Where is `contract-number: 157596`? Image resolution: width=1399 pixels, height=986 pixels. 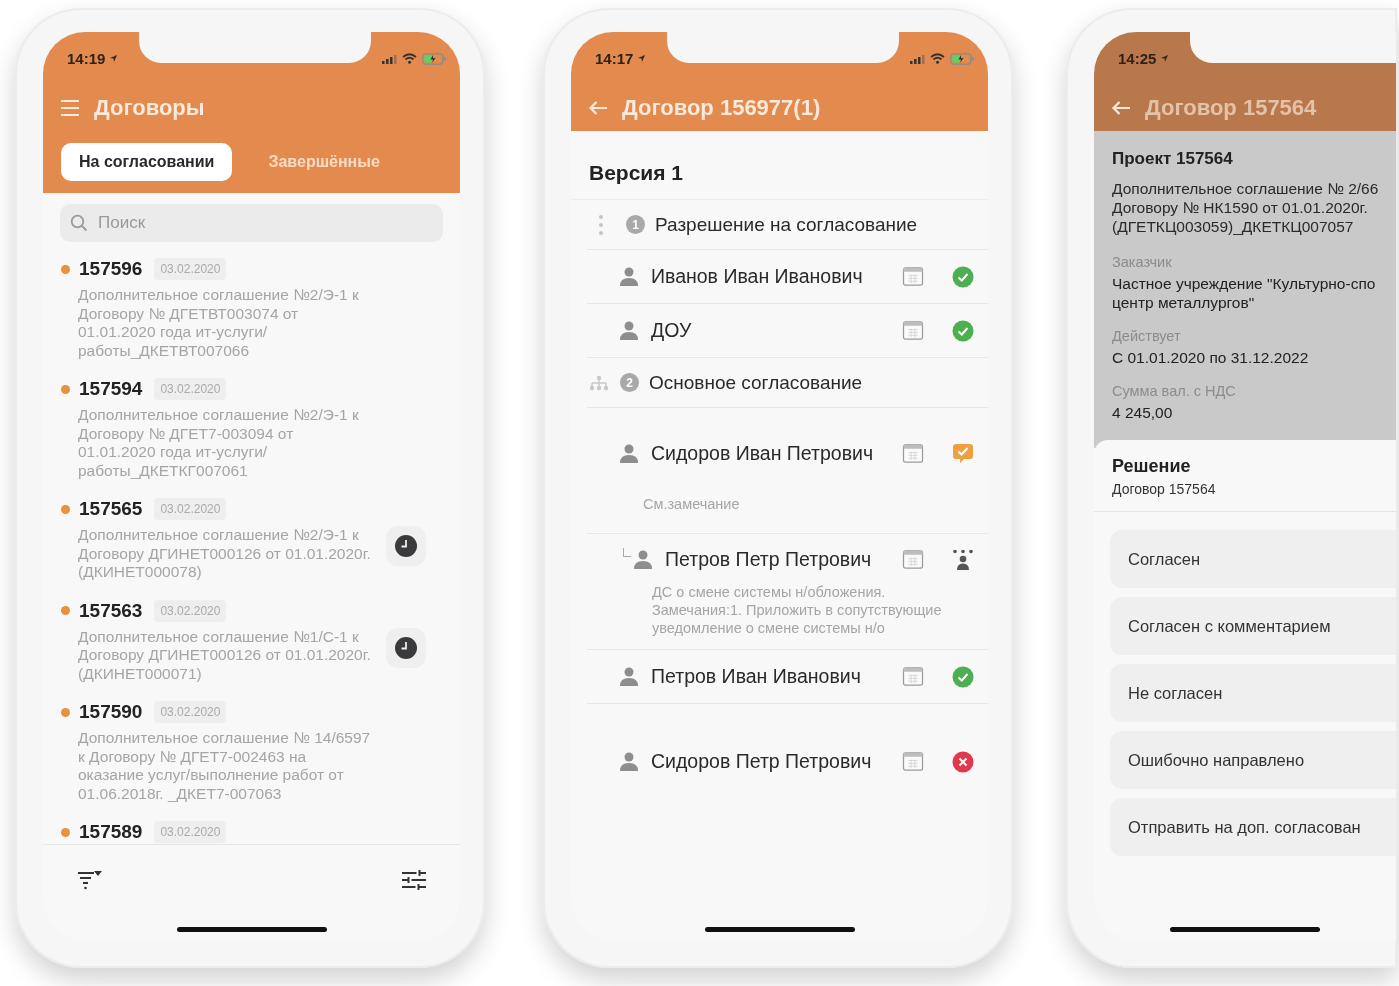 contract-number: 157596 is located at coordinates (111, 269).